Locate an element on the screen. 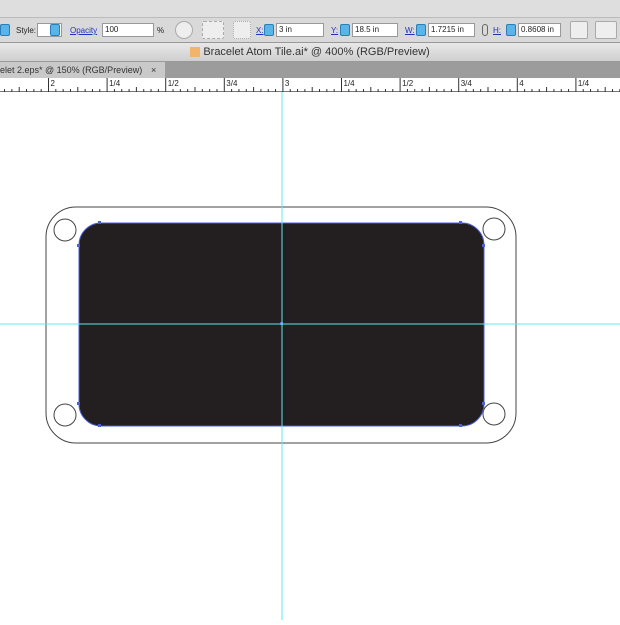  hole-bottom-left is located at coordinates (65, 415).